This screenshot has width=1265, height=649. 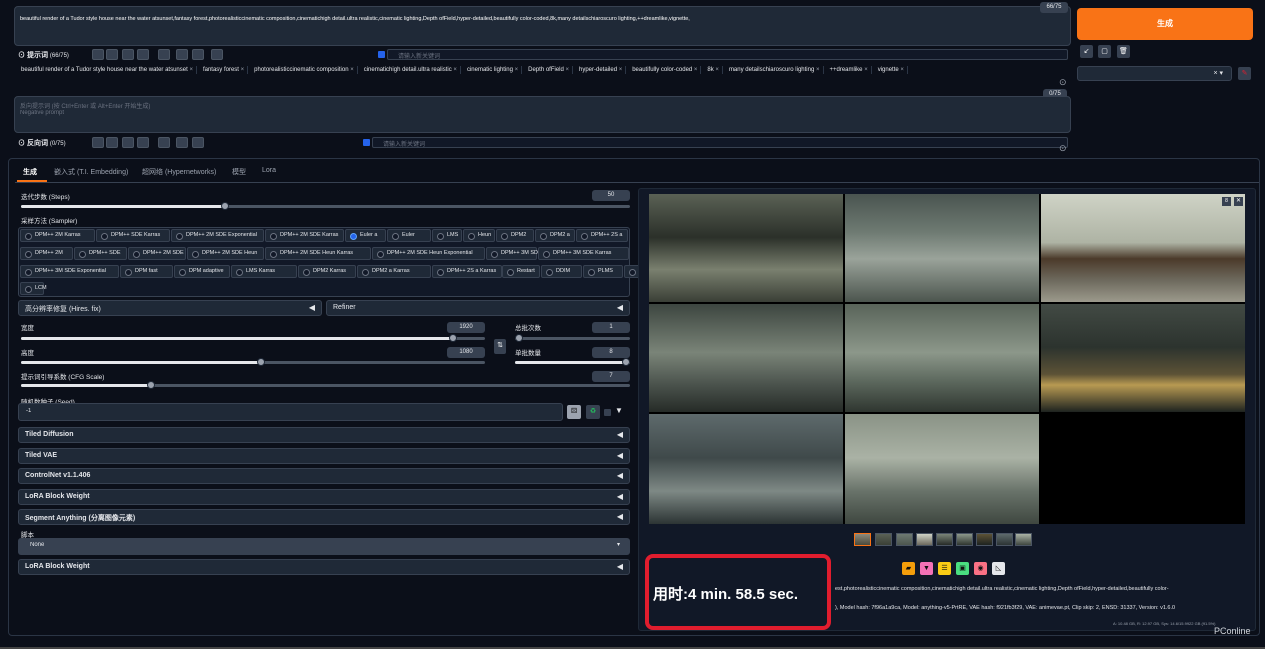 What do you see at coordinates (607, 412) in the screenshot?
I see `extra-seed-checkbox` at bounding box center [607, 412].